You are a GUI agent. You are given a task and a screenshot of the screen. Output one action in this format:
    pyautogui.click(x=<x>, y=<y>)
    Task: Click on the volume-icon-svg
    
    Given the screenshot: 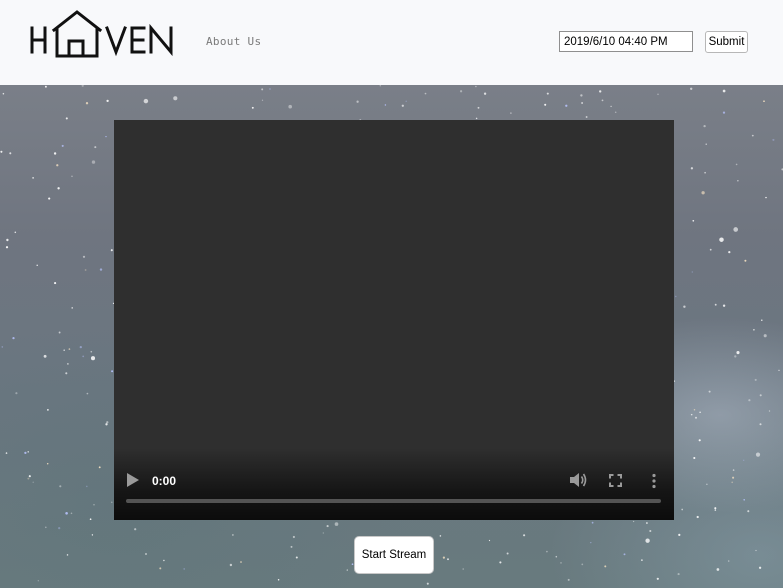 What is the action you would take?
    pyautogui.click(x=578, y=480)
    